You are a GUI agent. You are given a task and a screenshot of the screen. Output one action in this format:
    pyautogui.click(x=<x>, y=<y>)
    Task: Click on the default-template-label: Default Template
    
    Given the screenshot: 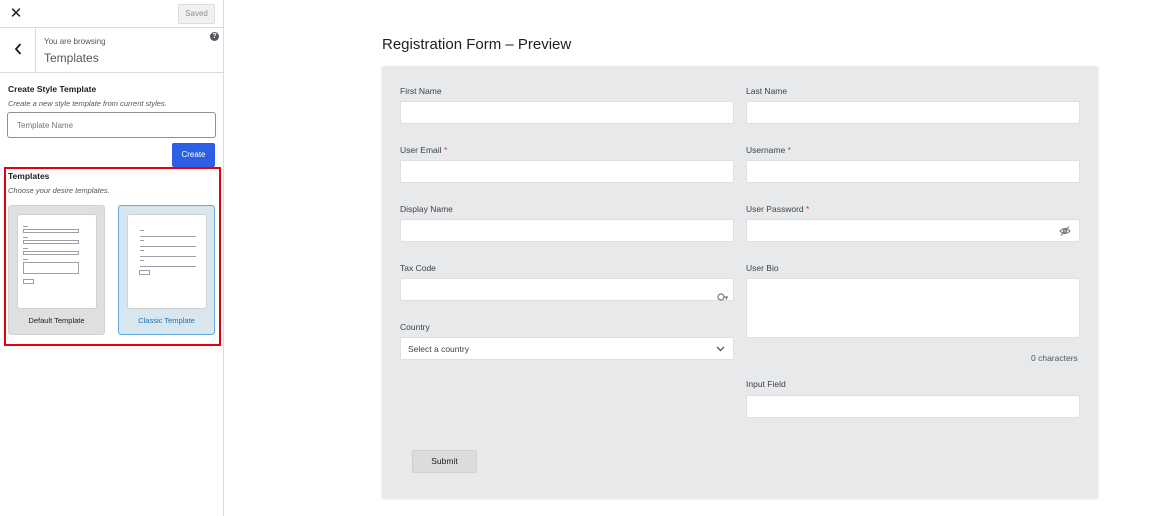 What is the action you would take?
    pyautogui.click(x=56, y=320)
    